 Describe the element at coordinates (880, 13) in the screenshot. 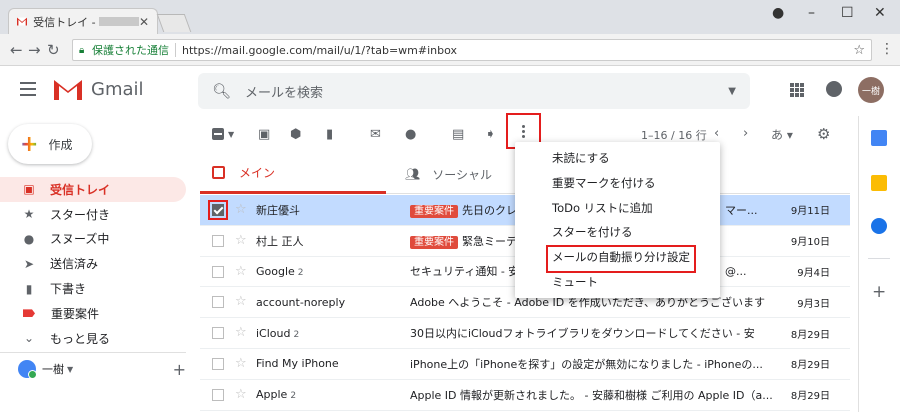

I see `window-close-icon: ✕` at that location.